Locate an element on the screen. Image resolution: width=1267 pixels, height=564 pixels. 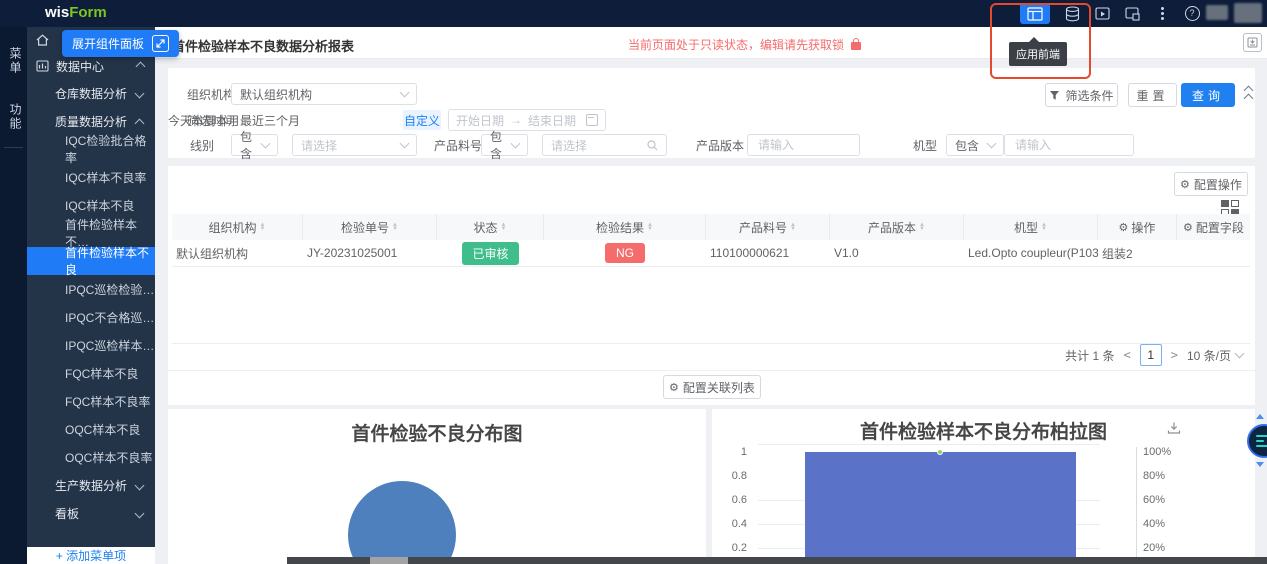
sidebar-item: IQC检验批合格率 is located at coordinates (91, 149).